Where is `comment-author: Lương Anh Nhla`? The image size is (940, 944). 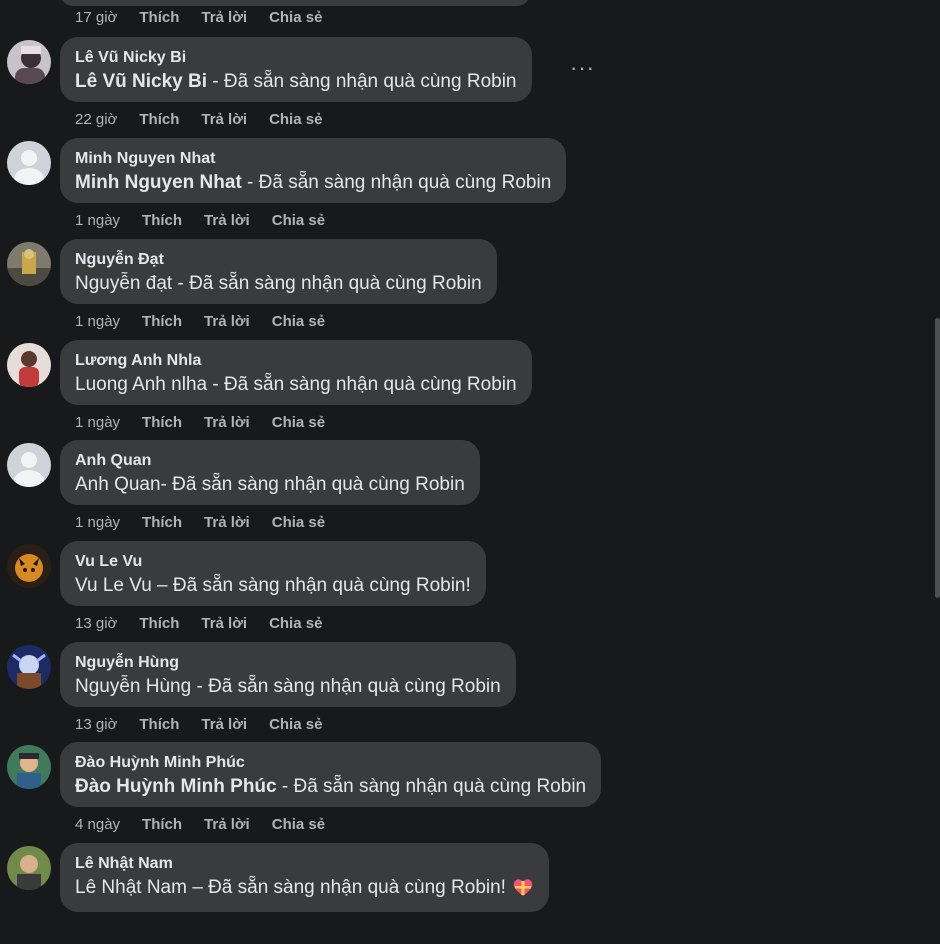 comment-author: Lương Anh Nhla is located at coordinates (296, 361).